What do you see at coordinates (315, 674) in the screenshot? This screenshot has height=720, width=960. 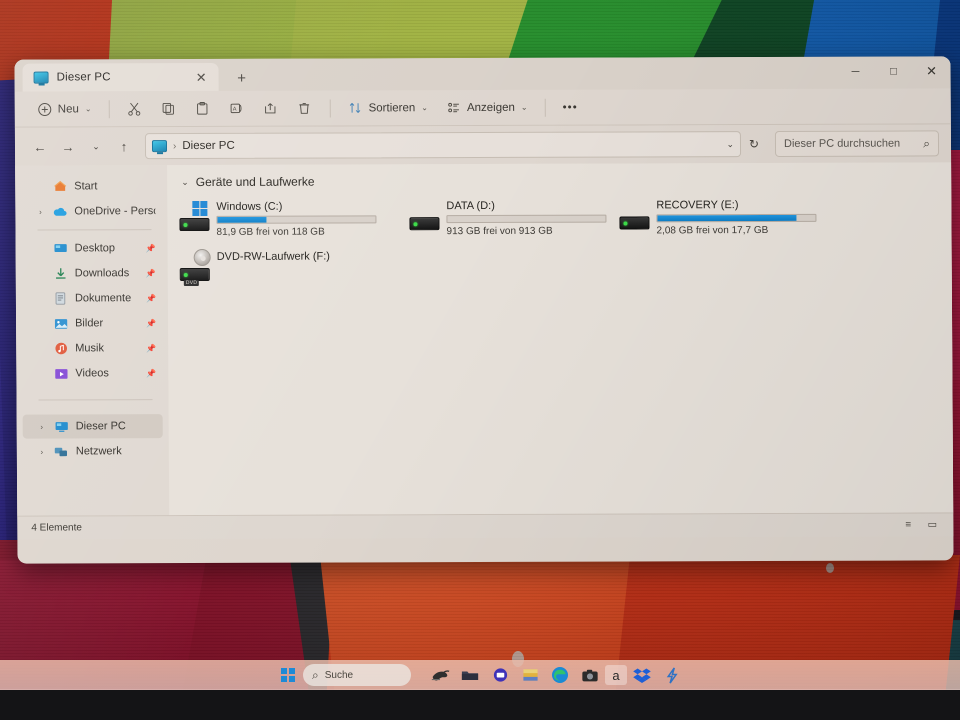 I see `search-icon: ⌕` at bounding box center [315, 674].